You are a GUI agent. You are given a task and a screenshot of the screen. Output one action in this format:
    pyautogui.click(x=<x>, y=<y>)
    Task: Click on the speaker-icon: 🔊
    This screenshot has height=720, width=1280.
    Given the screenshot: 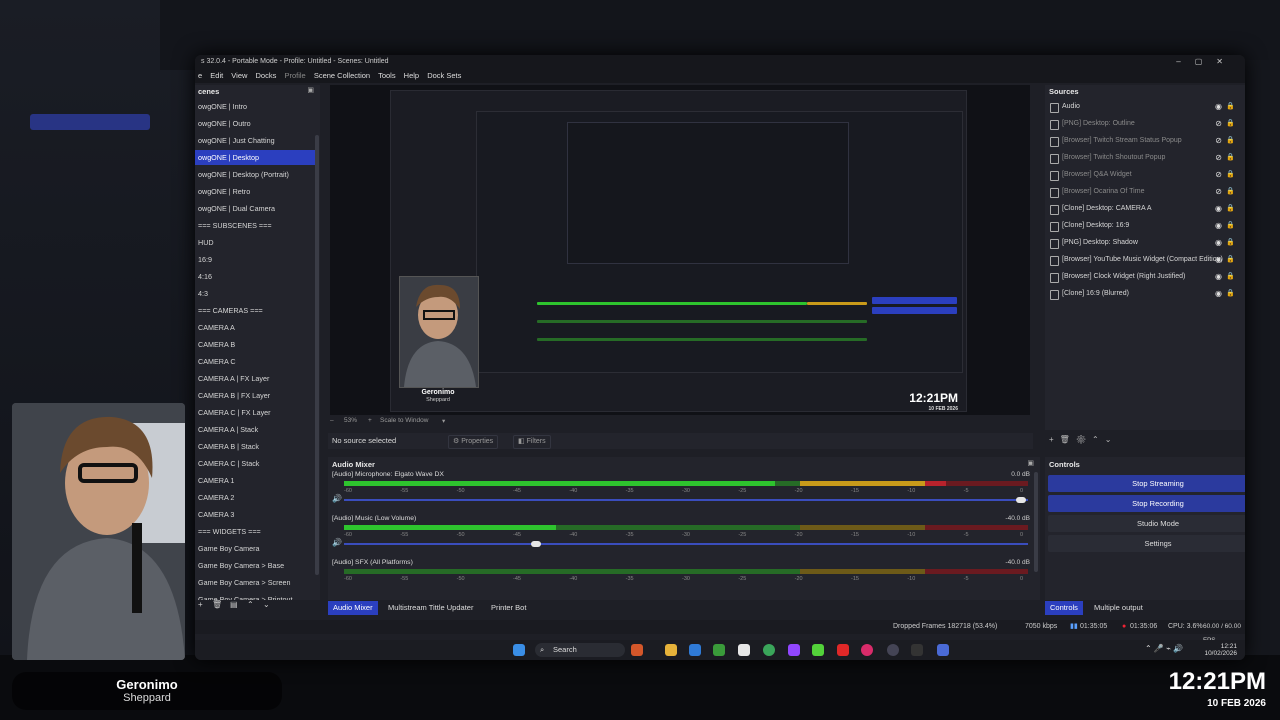 What is the action you would take?
    pyautogui.click(x=337, y=498)
    